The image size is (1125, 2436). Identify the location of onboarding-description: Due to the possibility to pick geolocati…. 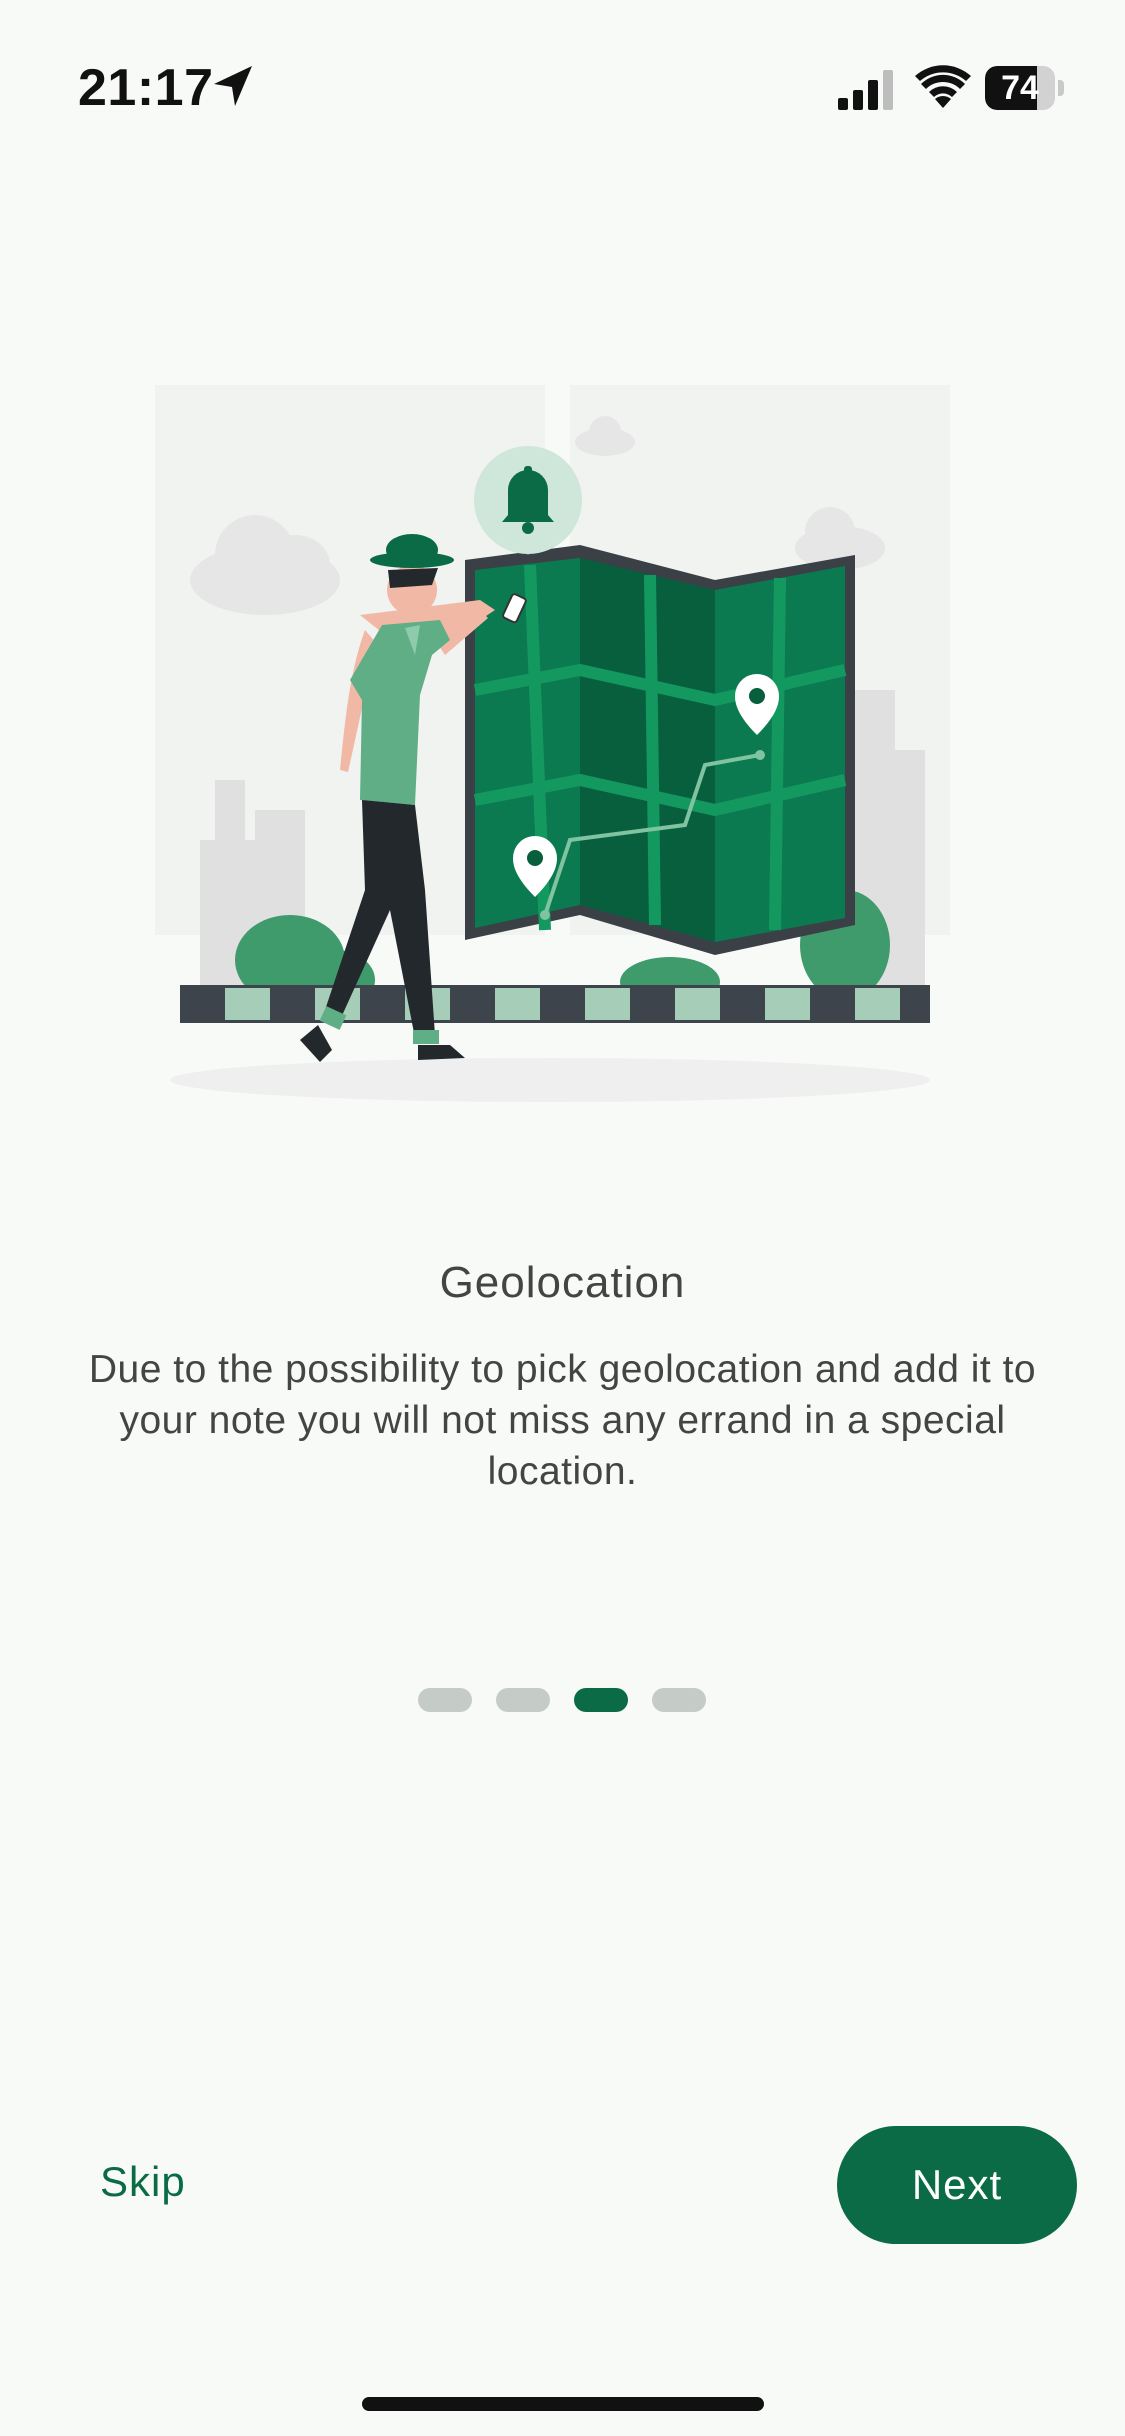
(562, 1420).